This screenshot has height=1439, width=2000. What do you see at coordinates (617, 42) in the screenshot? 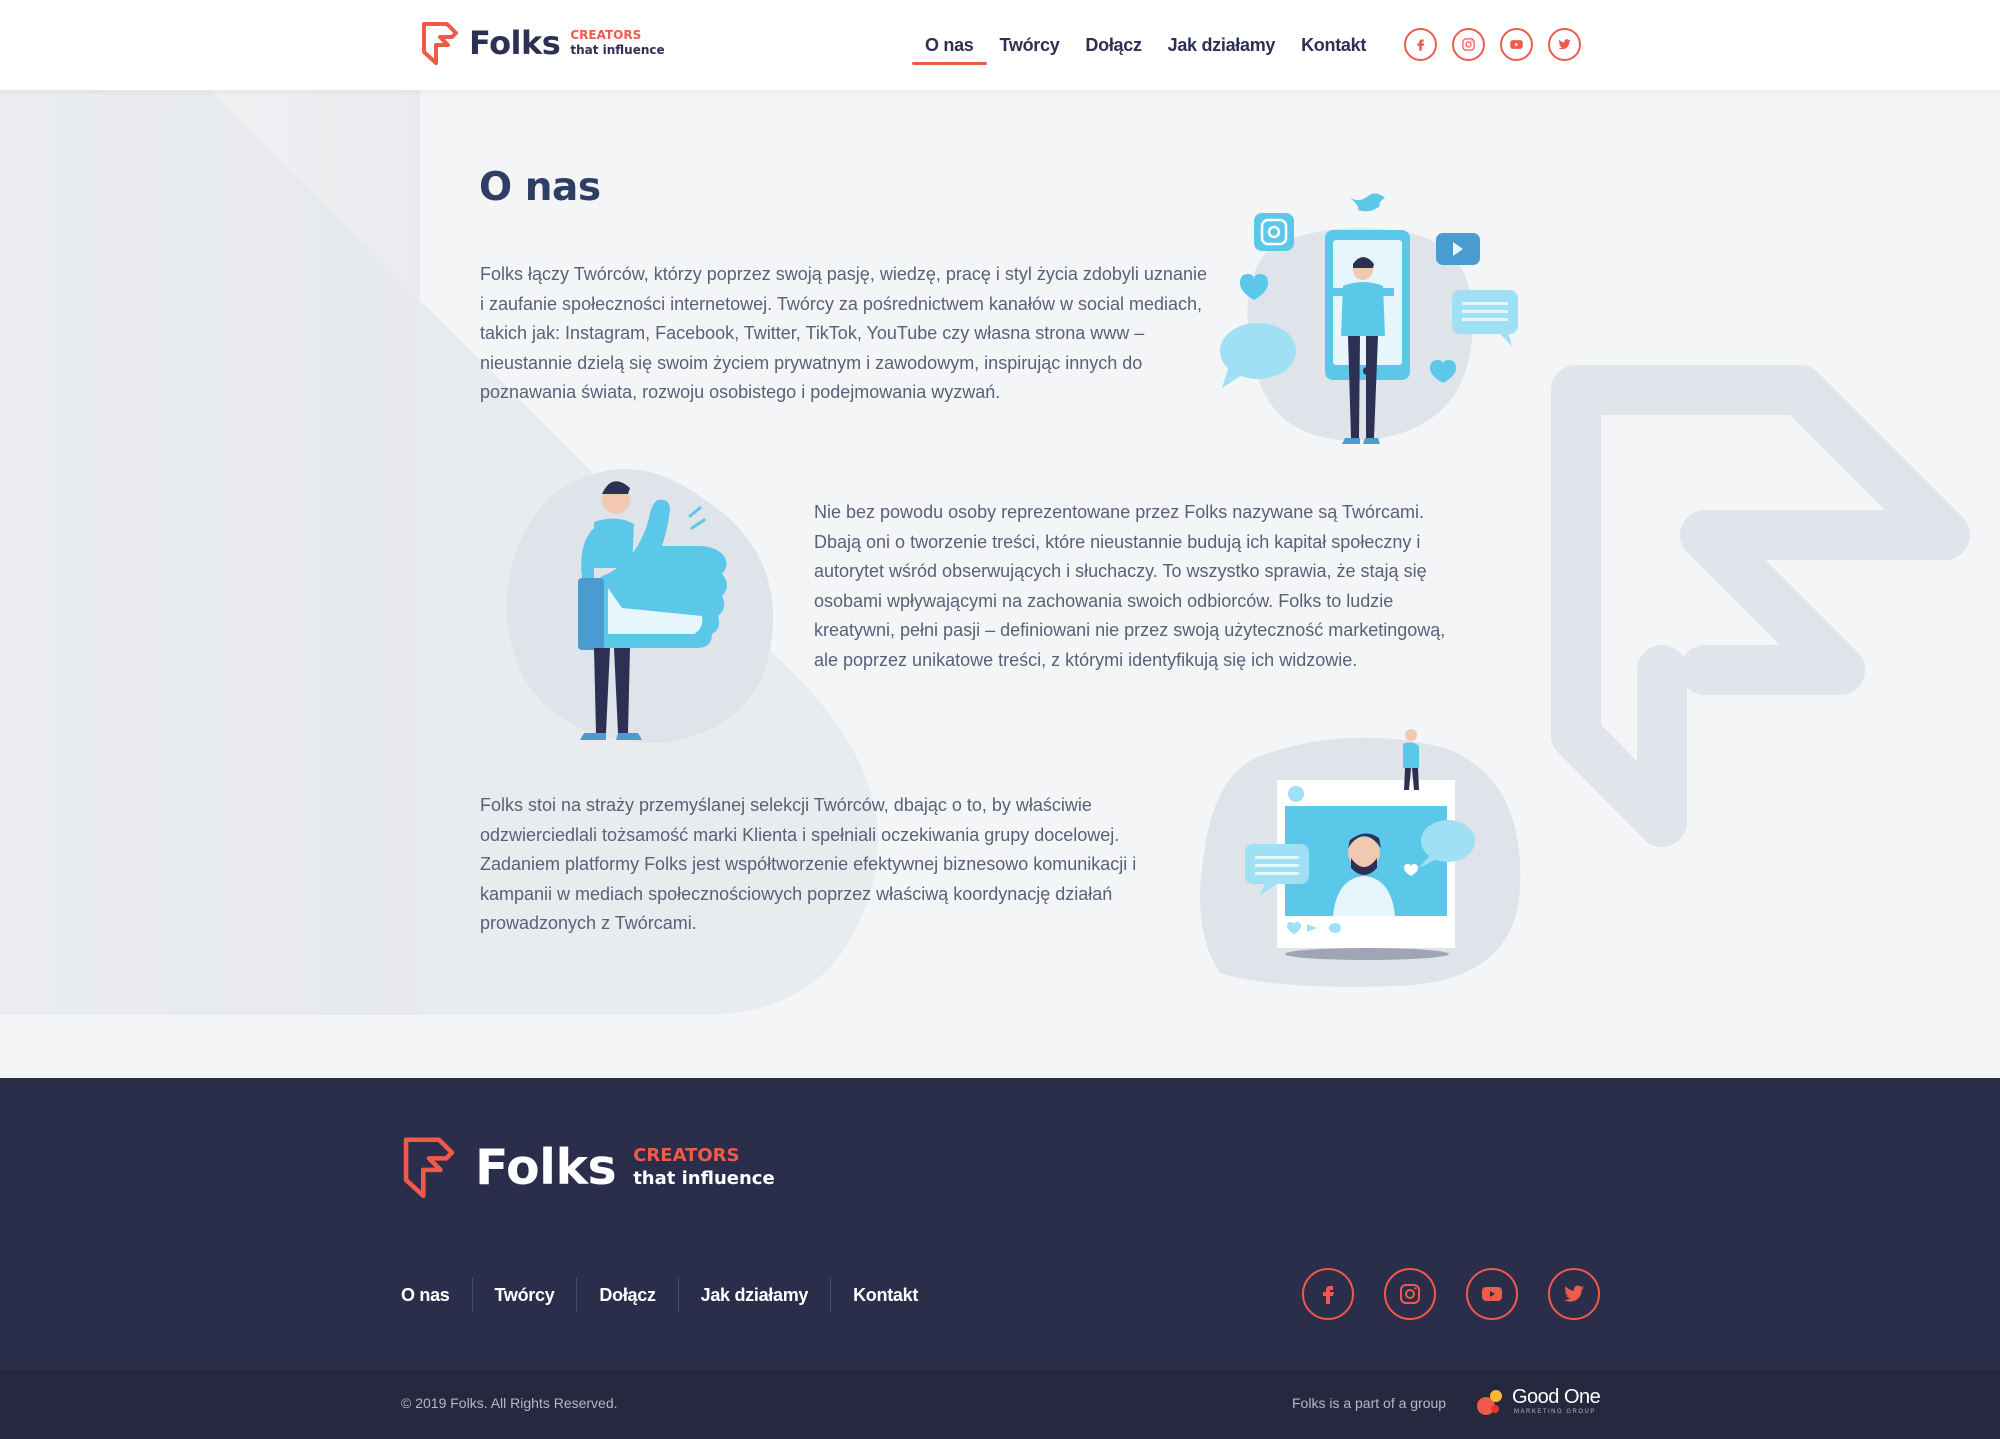
I see `logo-tagline: CREATORS that influence` at bounding box center [617, 42].